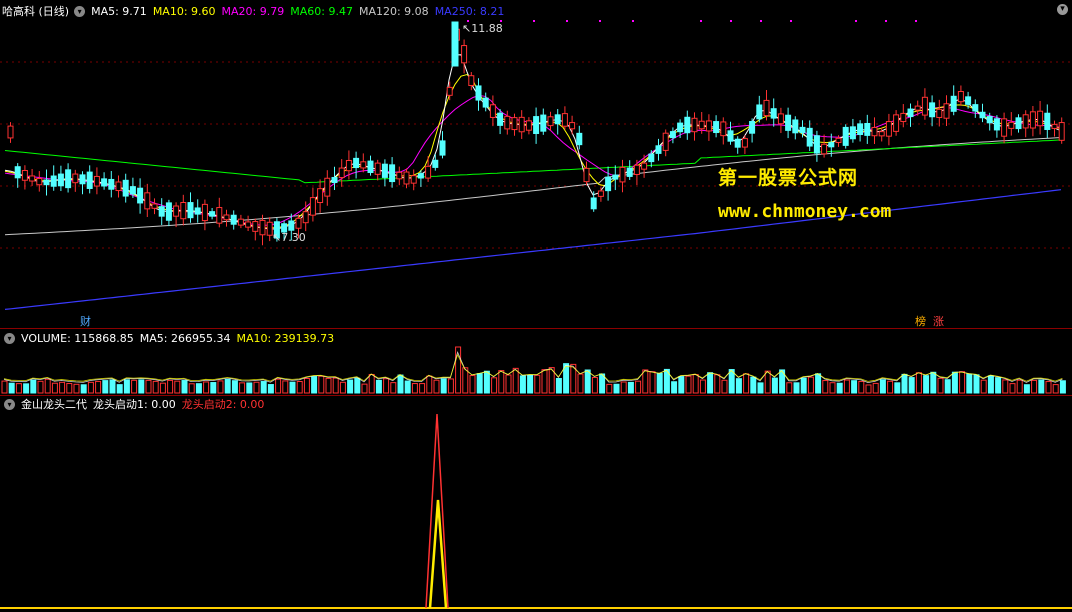  Describe the element at coordinates (788, 178) in the screenshot. I see `watermark-site-name: 第一股票公式网` at that location.